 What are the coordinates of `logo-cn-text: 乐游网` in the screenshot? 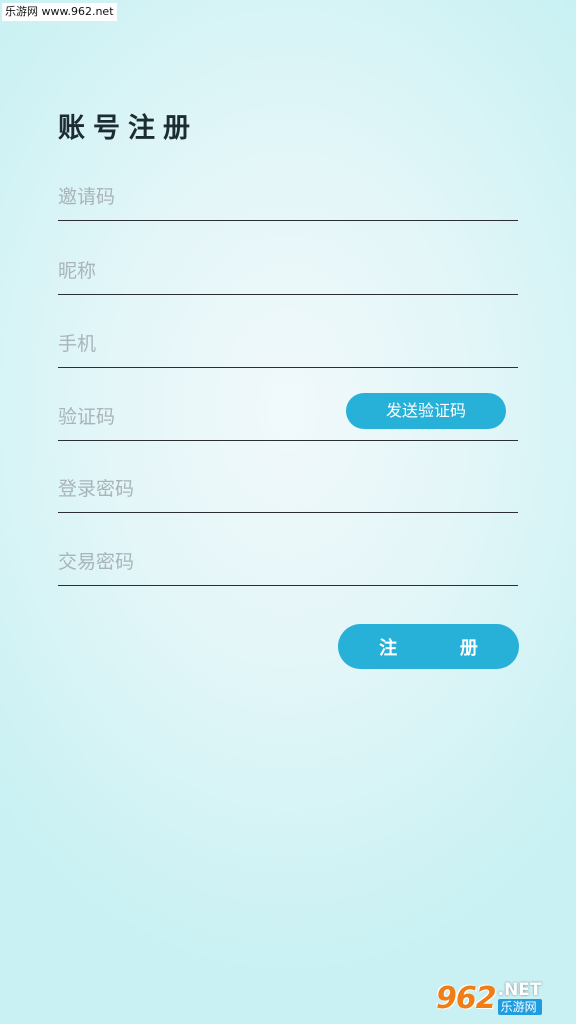 It's located at (519, 1007).